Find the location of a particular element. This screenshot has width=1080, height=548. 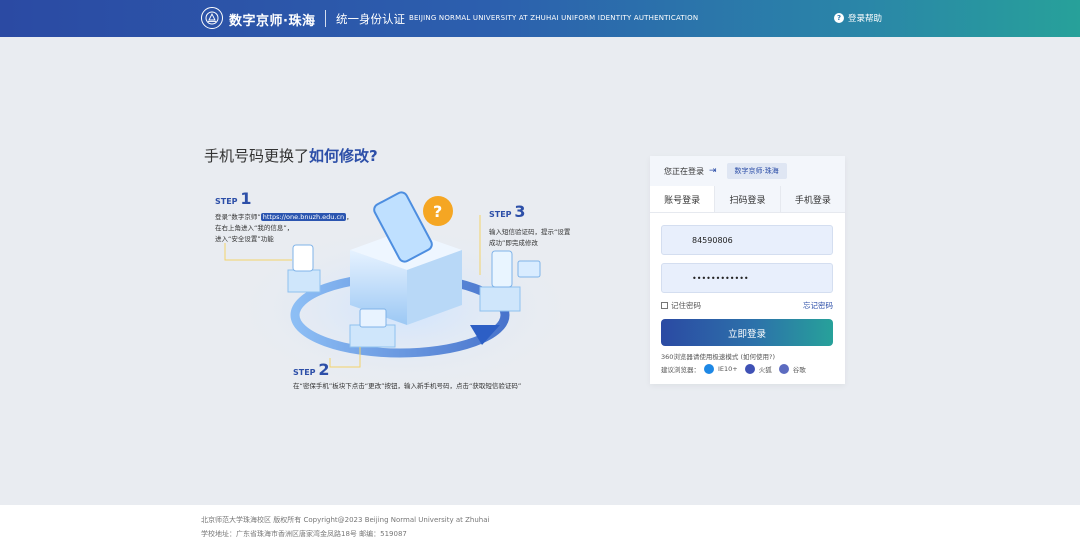

login-arrow-icon: ⇥ is located at coordinates (713, 171).